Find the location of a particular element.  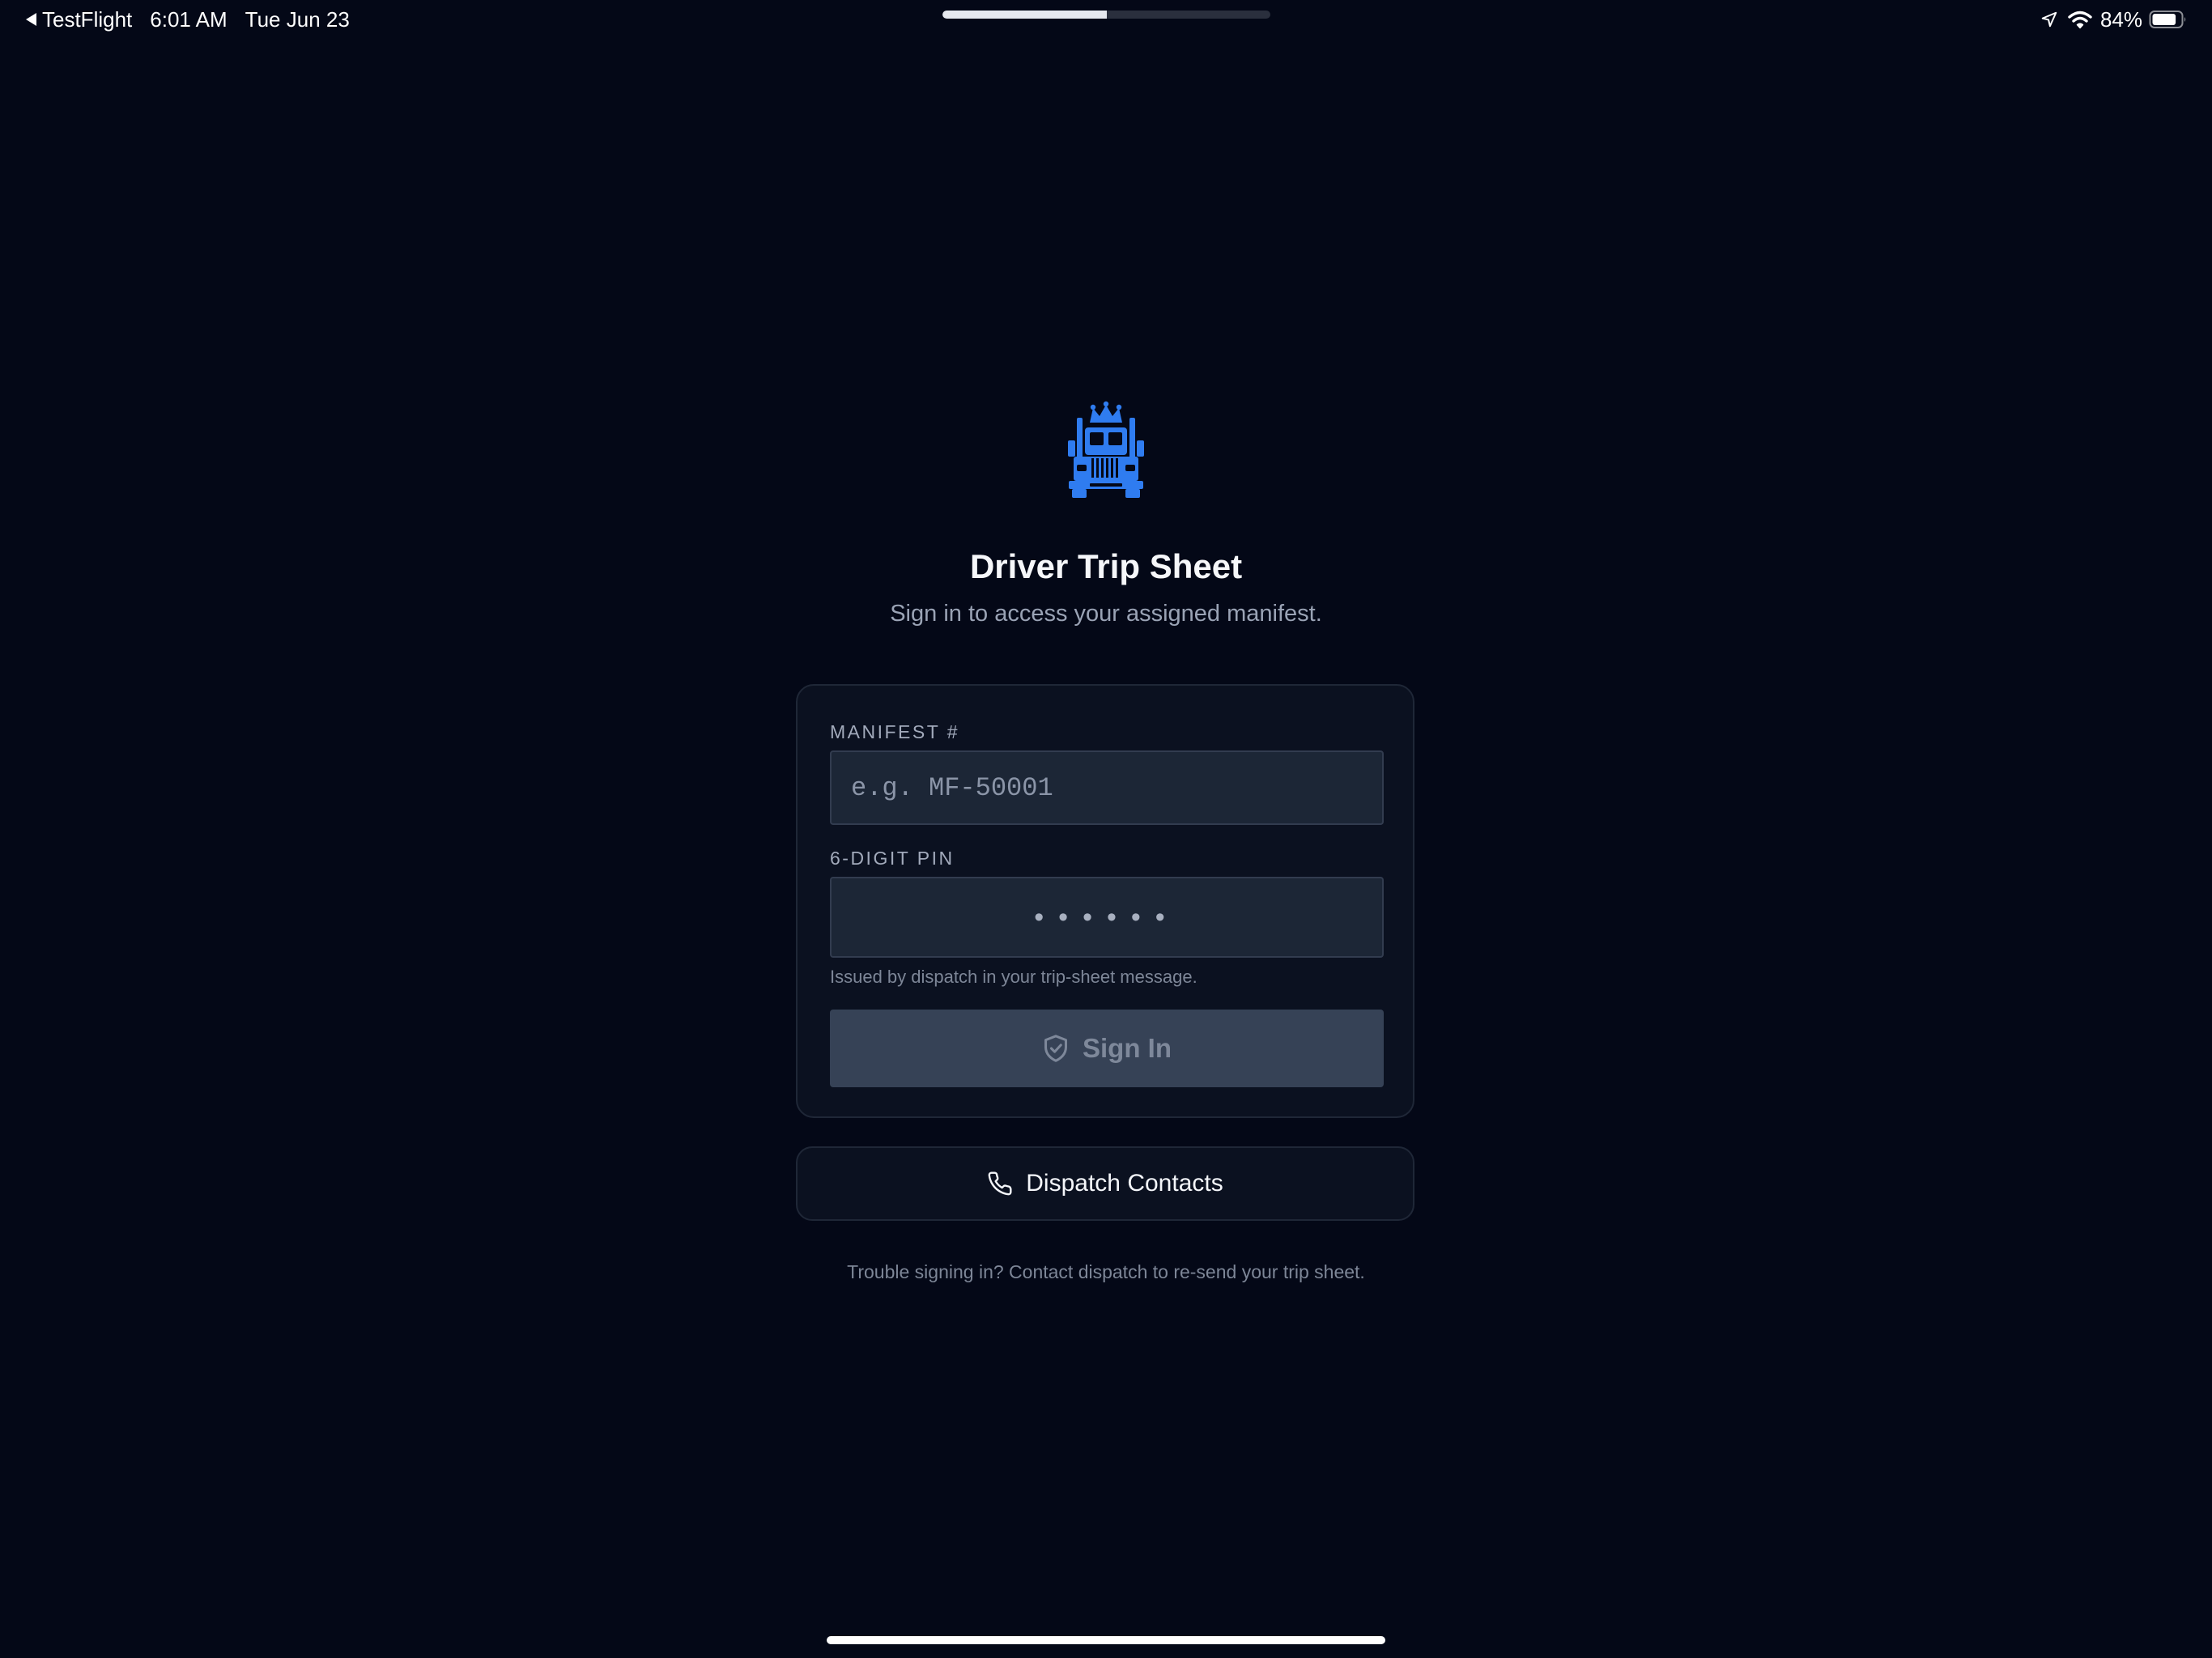

pin-label: 6-DIGIT PIN is located at coordinates (893, 858).